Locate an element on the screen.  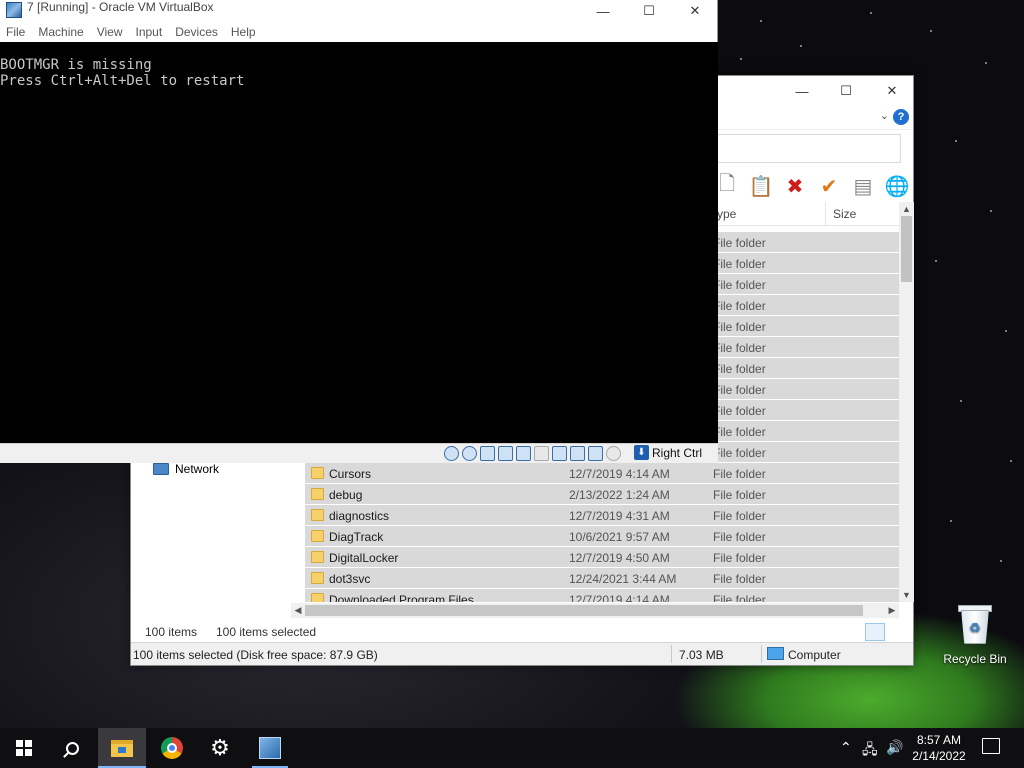
taskbar-clock: 8:57 AM 2/14/2022 is located at coordinates (939, 748).